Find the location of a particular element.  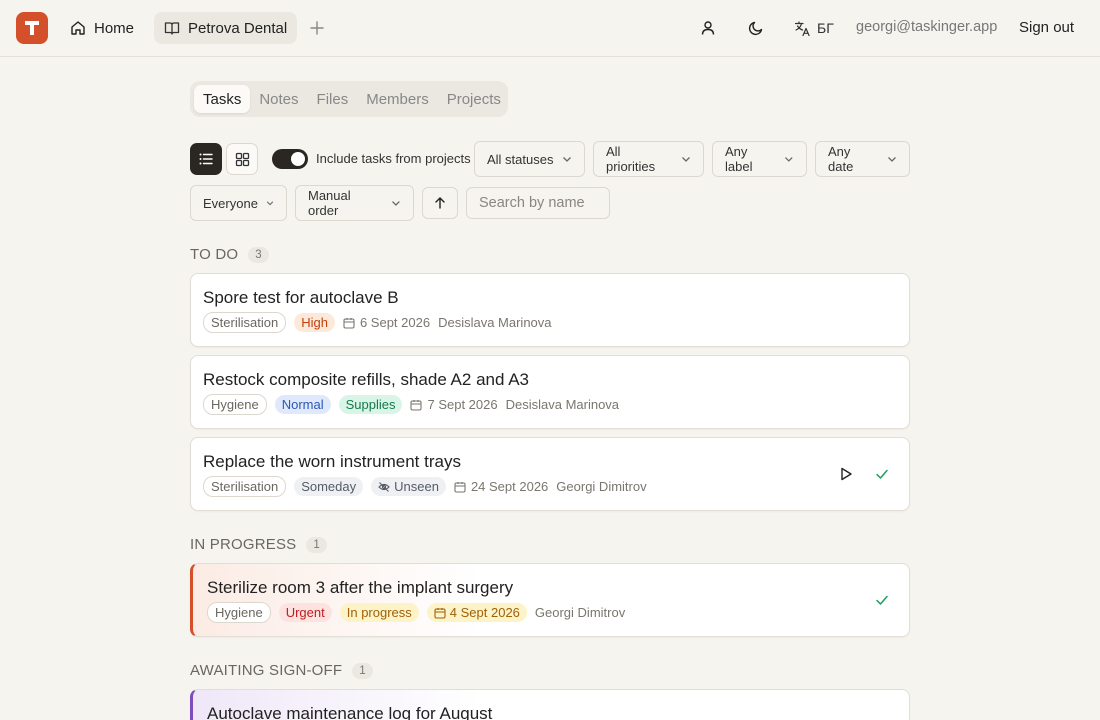

task-due-date: 6 Sept 2026 is located at coordinates (386, 322).